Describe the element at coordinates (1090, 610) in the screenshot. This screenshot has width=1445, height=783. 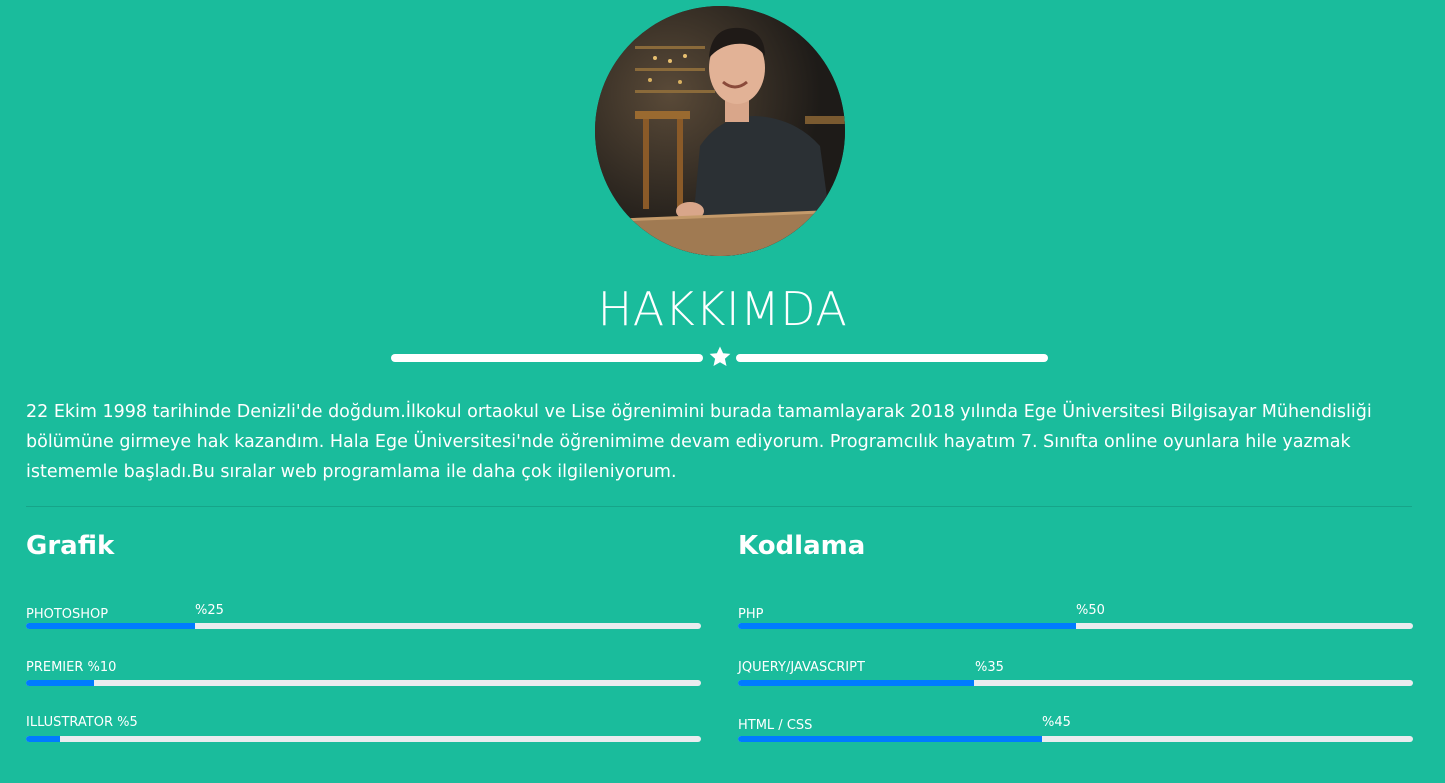
I see `skill-percent: %50` at that location.